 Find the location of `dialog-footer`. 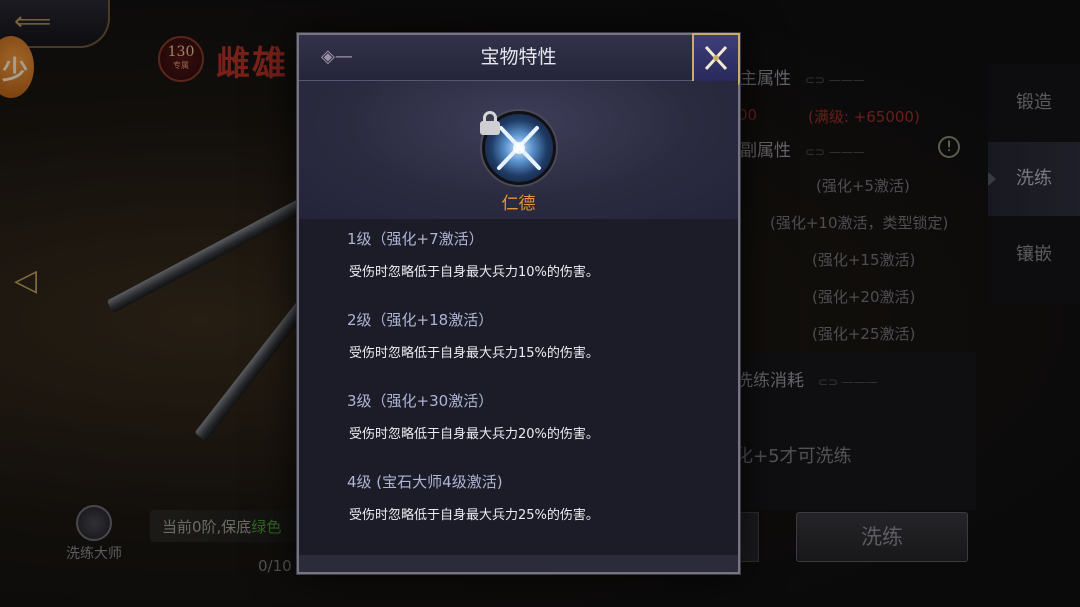

dialog-footer is located at coordinates (518, 563).